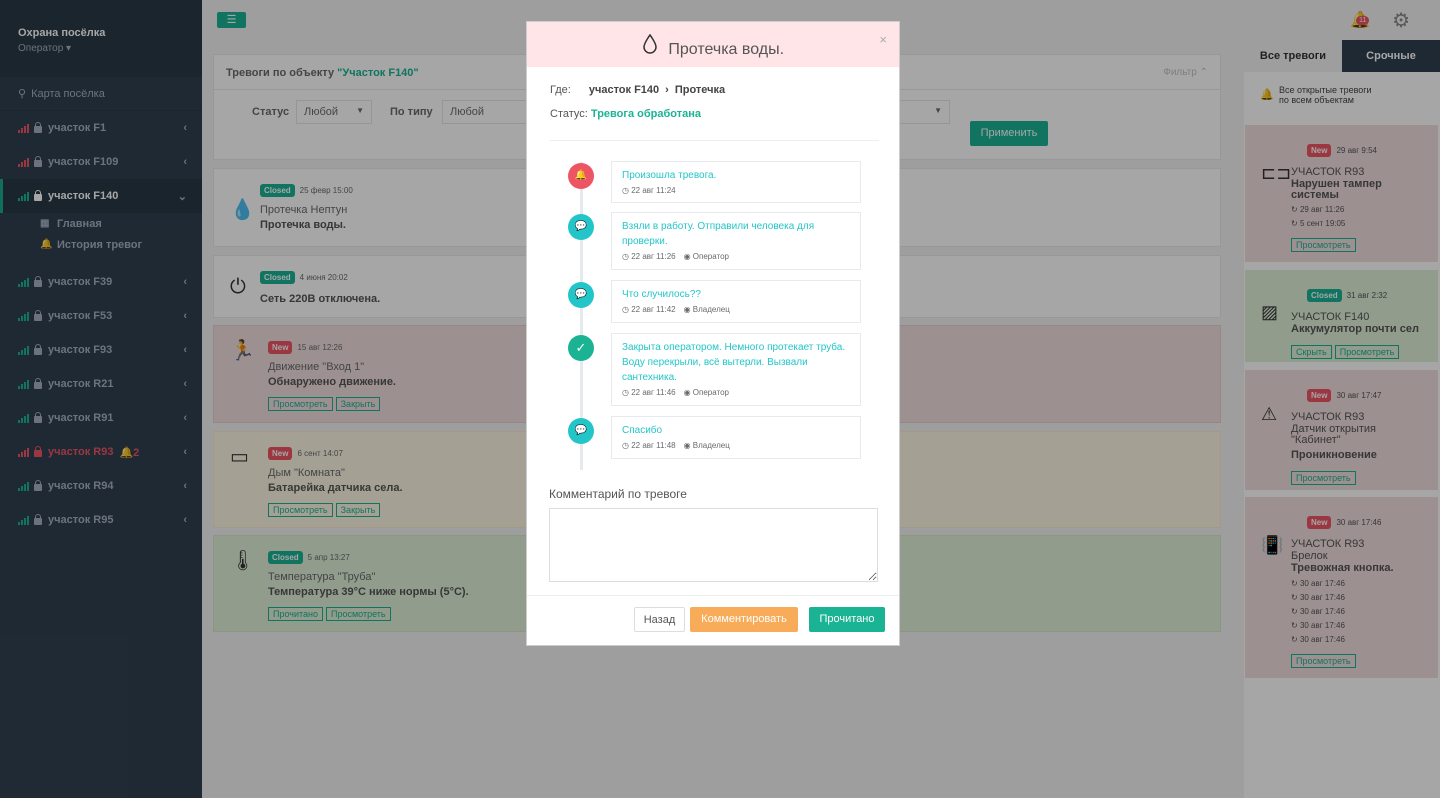 The width and height of the screenshot is (1440, 798). I want to click on modal-where: Где: участок F140 › Протечка, so click(638, 90).